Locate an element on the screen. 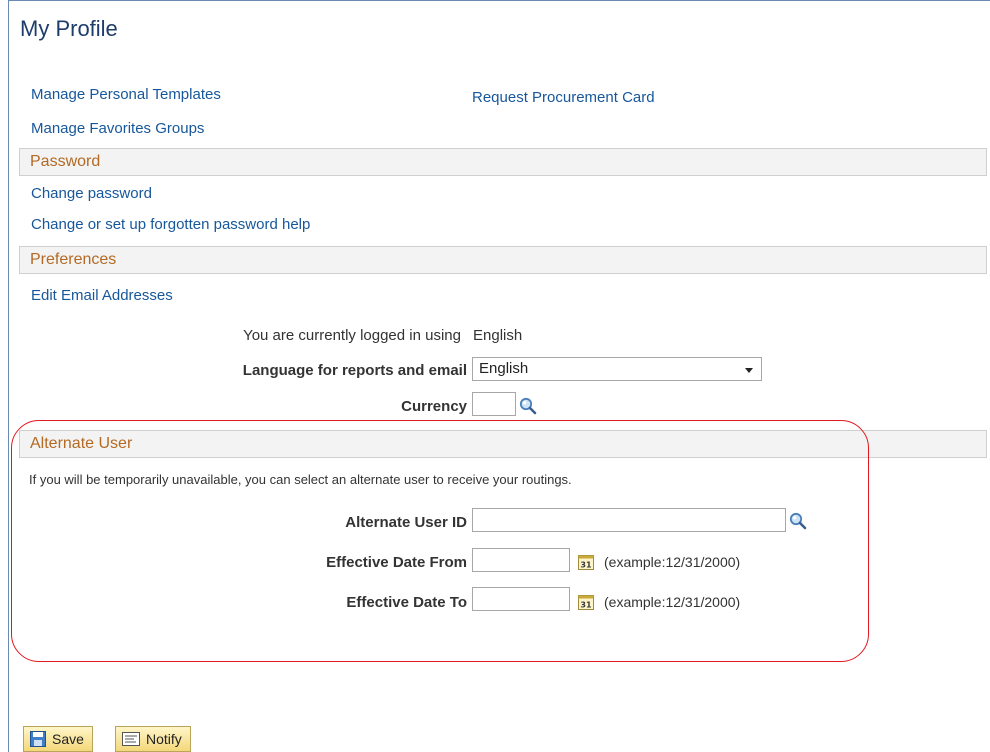 This screenshot has height=752, width=990. effective-date-to-input is located at coordinates (521, 599).